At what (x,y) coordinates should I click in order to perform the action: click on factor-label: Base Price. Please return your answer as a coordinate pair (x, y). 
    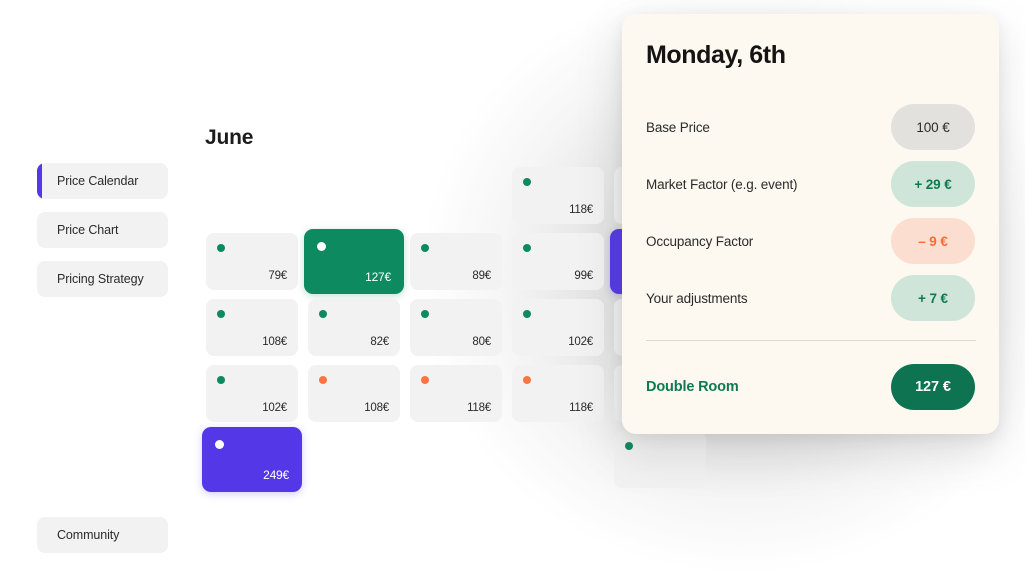
    Looking at the image, I should click on (678, 127).